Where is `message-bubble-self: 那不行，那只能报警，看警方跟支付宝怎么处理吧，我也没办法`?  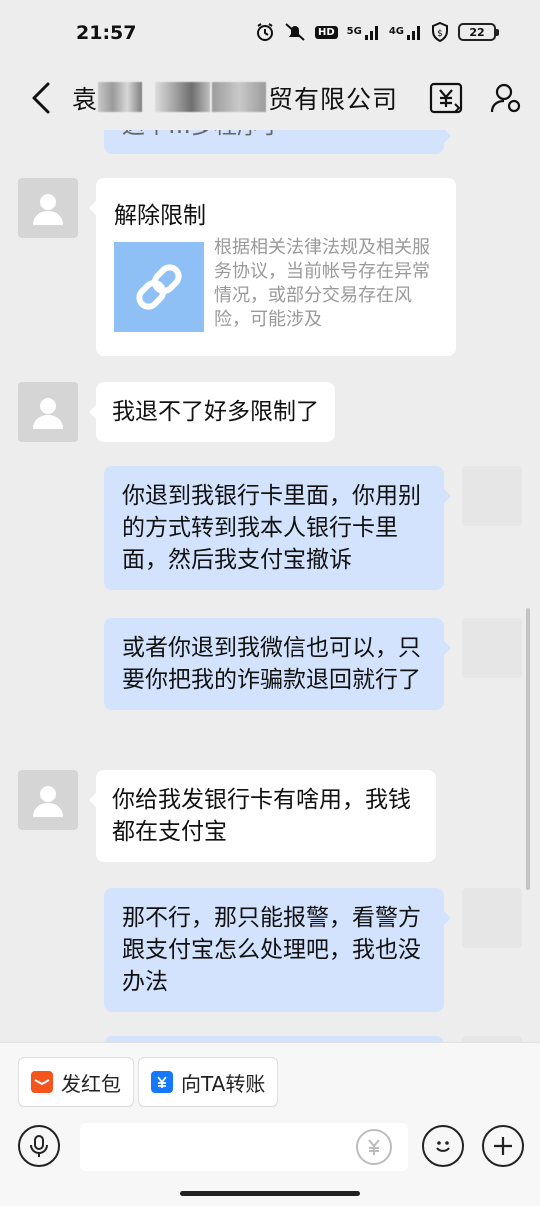 message-bubble-self: 那不行，那只能报警，看警方跟支付宝怎么处理吧，我也没办法 is located at coordinates (277, 950).